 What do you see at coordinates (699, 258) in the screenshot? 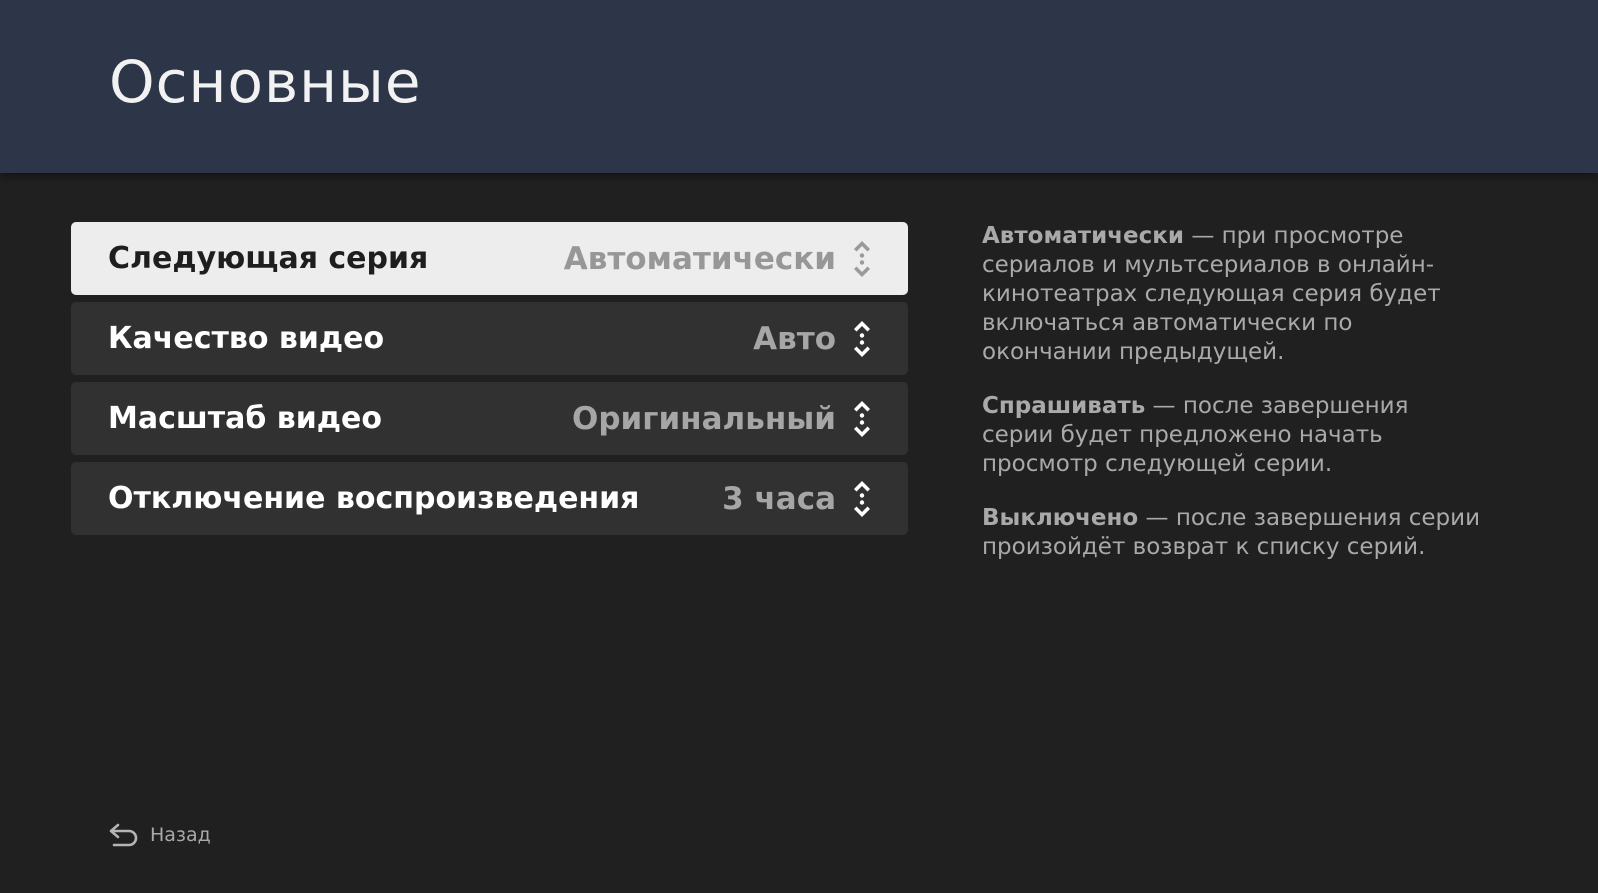
I see `setting-value: Автоматически` at bounding box center [699, 258].